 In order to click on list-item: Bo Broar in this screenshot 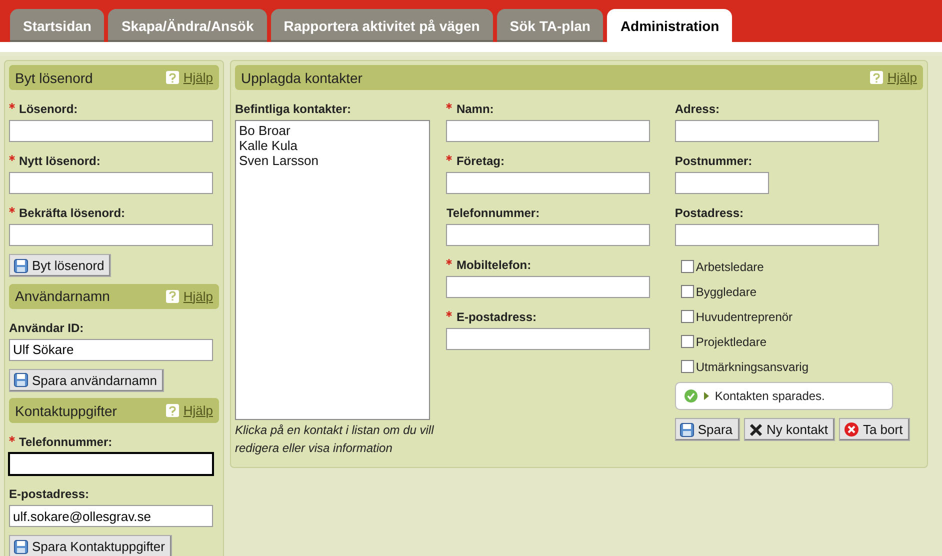, I will do `click(332, 130)`.